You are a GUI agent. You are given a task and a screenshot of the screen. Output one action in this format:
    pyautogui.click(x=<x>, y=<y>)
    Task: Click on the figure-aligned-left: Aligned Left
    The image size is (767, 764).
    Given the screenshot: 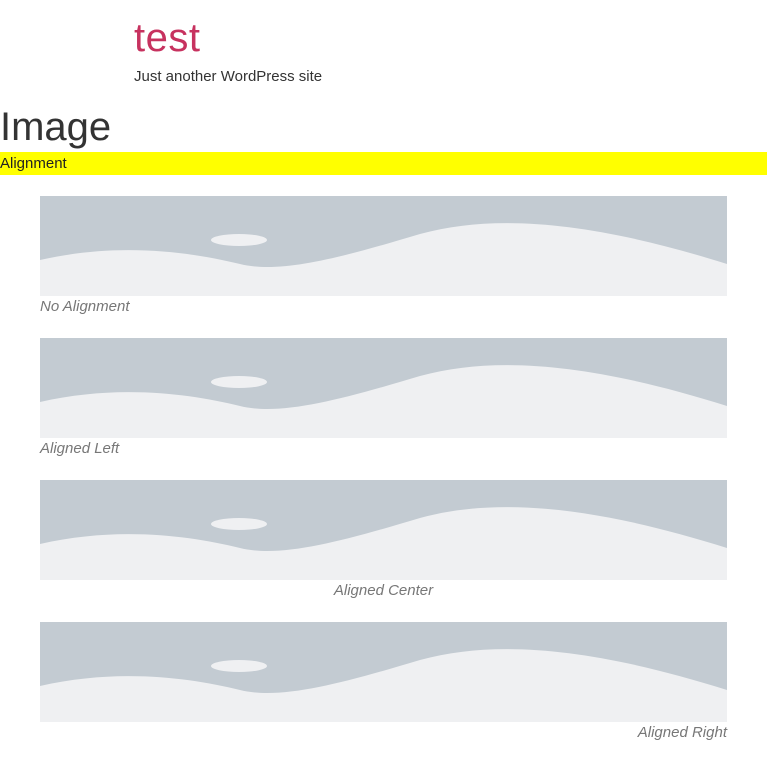 What is the action you would take?
    pyautogui.click(x=383, y=398)
    